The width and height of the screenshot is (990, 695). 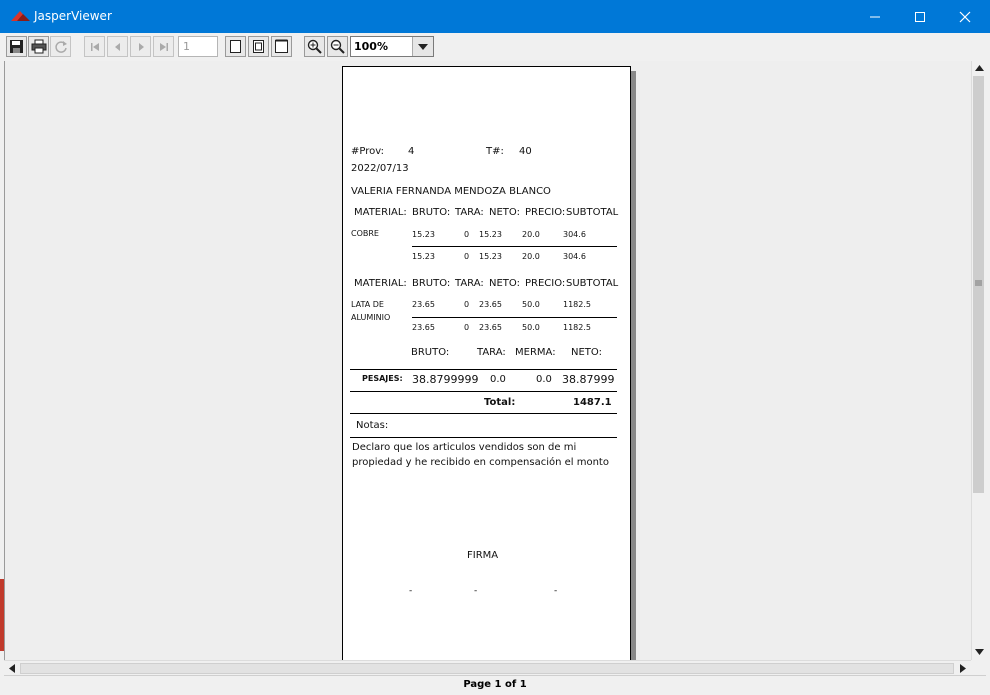 What do you see at coordinates (495, 47) in the screenshot?
I see `toolbar: 100%` at bounding box center [495, 47].